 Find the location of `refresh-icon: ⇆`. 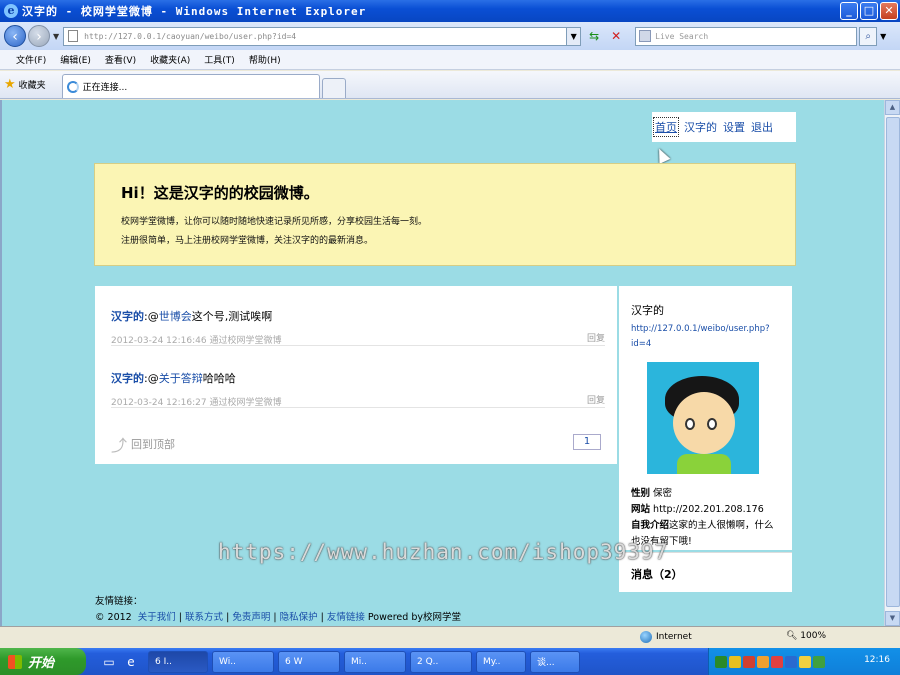

refresh-icon: ⇆ is located at coordinates (594, 36).